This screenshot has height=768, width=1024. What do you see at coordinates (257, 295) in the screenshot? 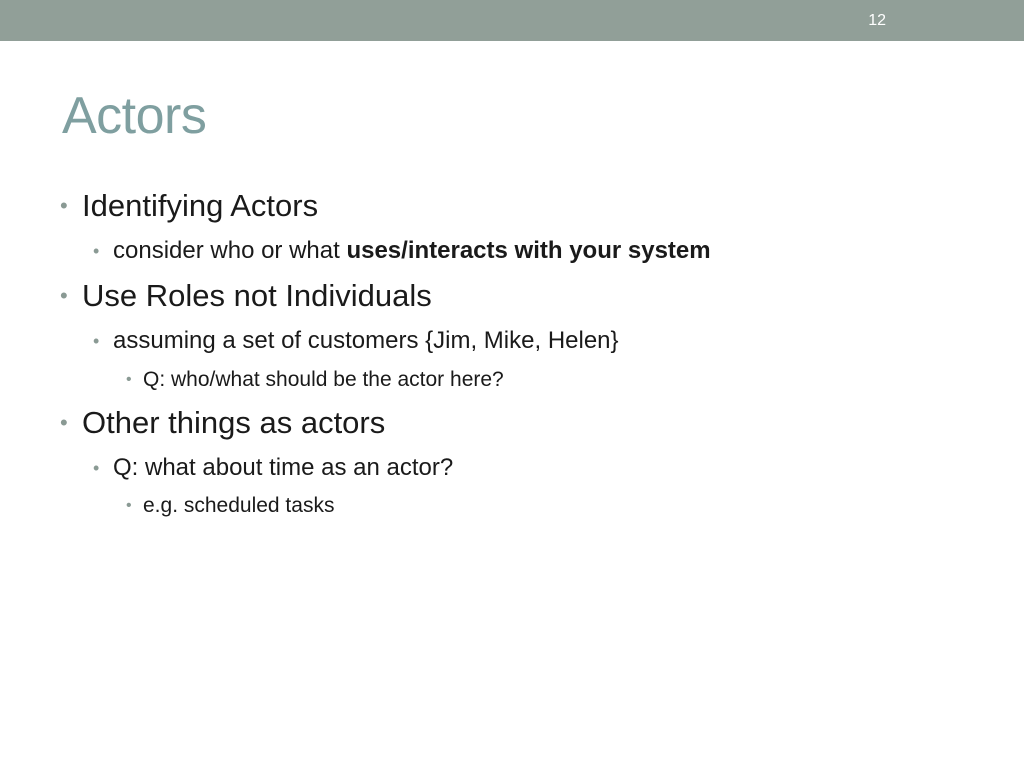
I see `bullet-text: Use Roles not Individuals` at bounding box center [257, 295].